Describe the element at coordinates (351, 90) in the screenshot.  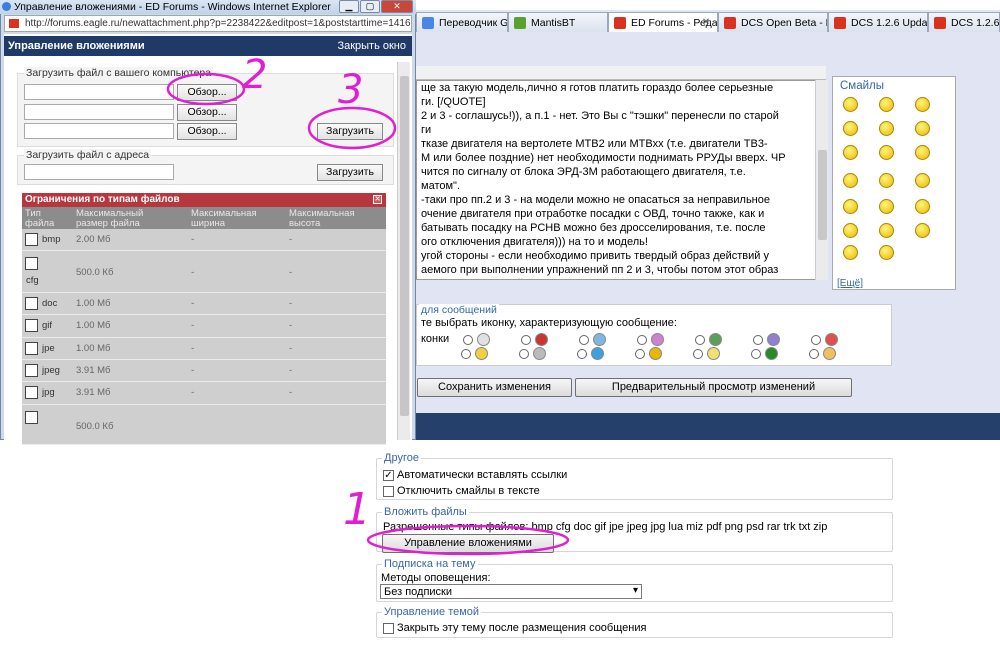
I see `annotation-number-3: 3` at that location.